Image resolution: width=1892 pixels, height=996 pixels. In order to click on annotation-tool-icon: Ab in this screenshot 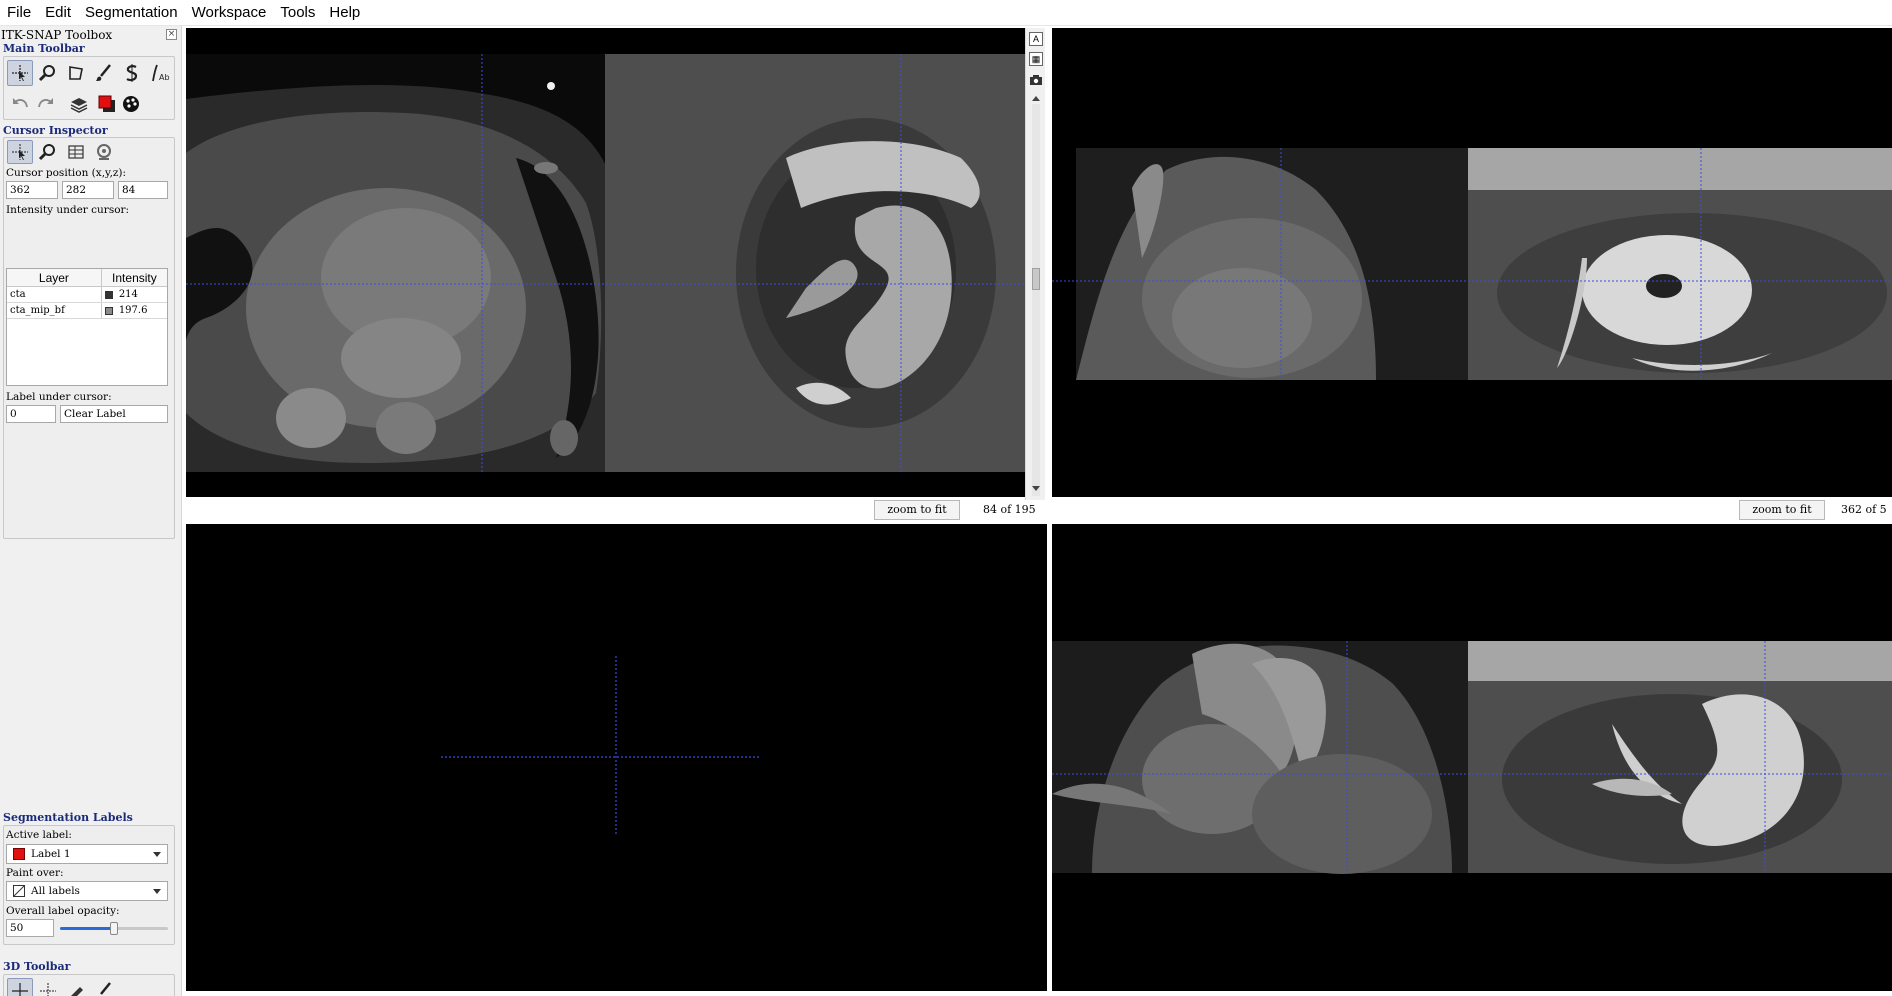, I will do `click(160, 73)`.